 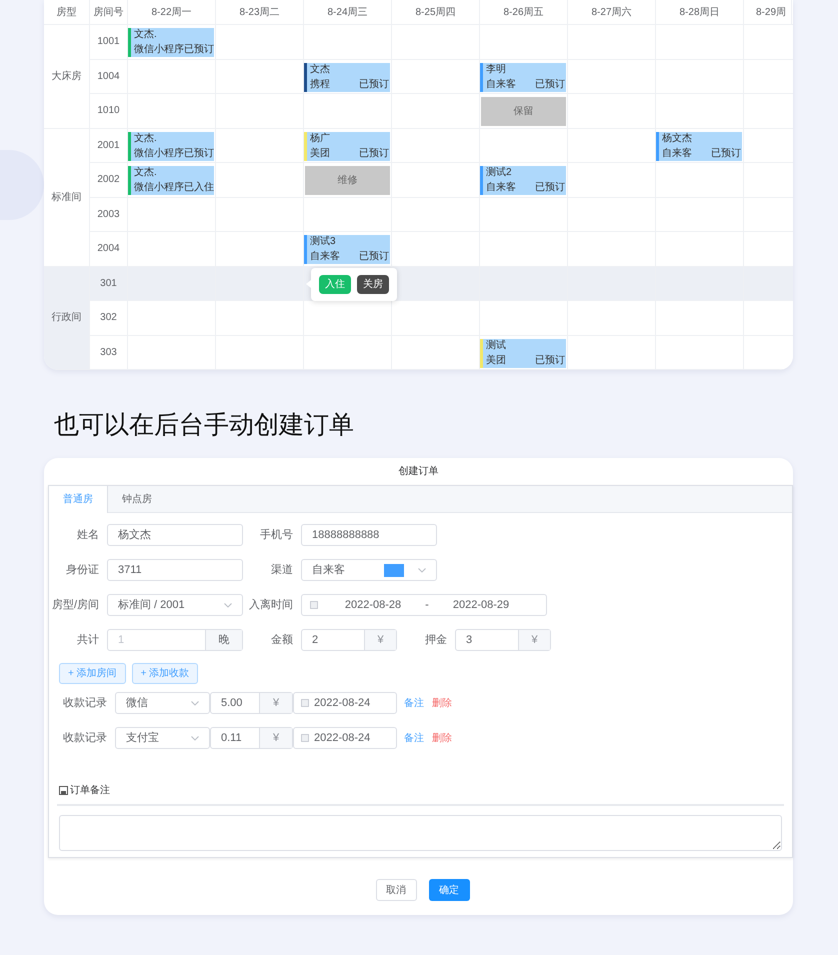 What do you see at coordinates (349, 640) in the screenshot?
I see `unit-field: 2 ¥` at bounding box center [349, 640].